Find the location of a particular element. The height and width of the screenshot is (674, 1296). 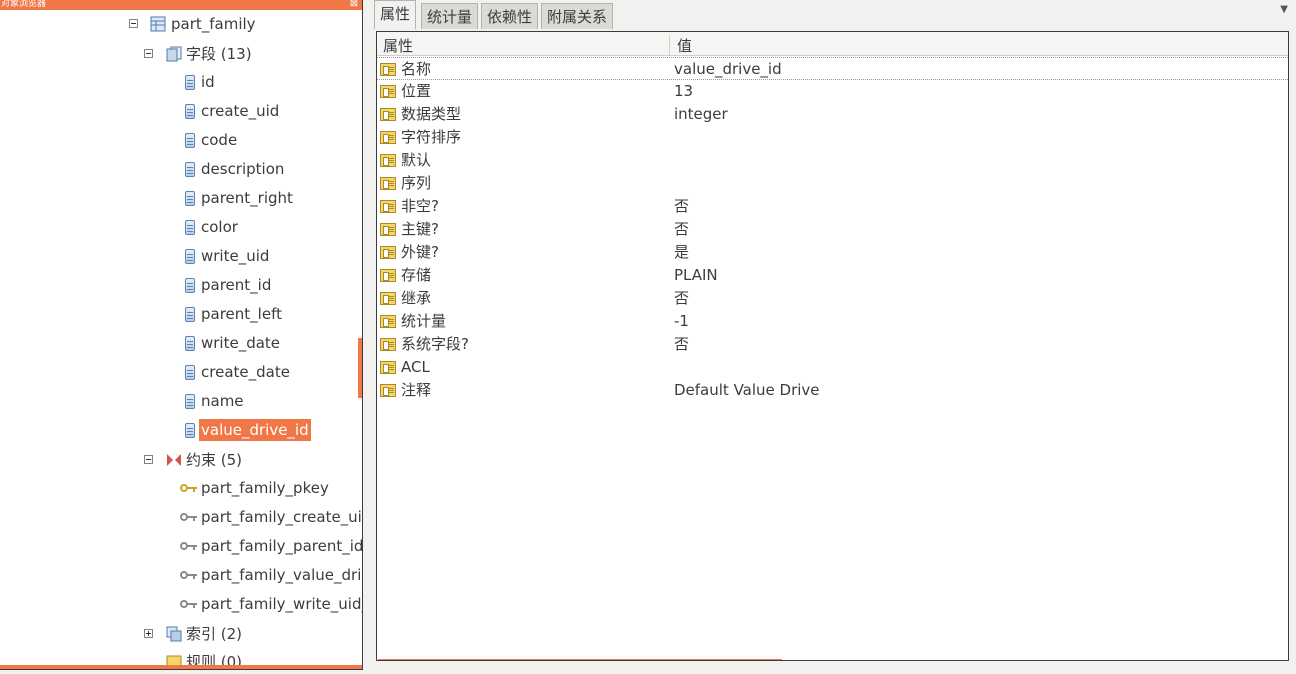

tree-item-constraint: part_family_pkey is located at coordinates (180, 488).